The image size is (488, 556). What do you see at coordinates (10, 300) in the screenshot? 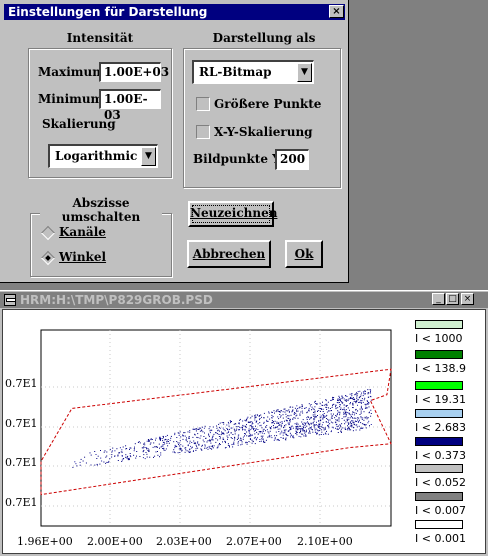
I see `window-menu-icon` at bounding box center [10, 300].